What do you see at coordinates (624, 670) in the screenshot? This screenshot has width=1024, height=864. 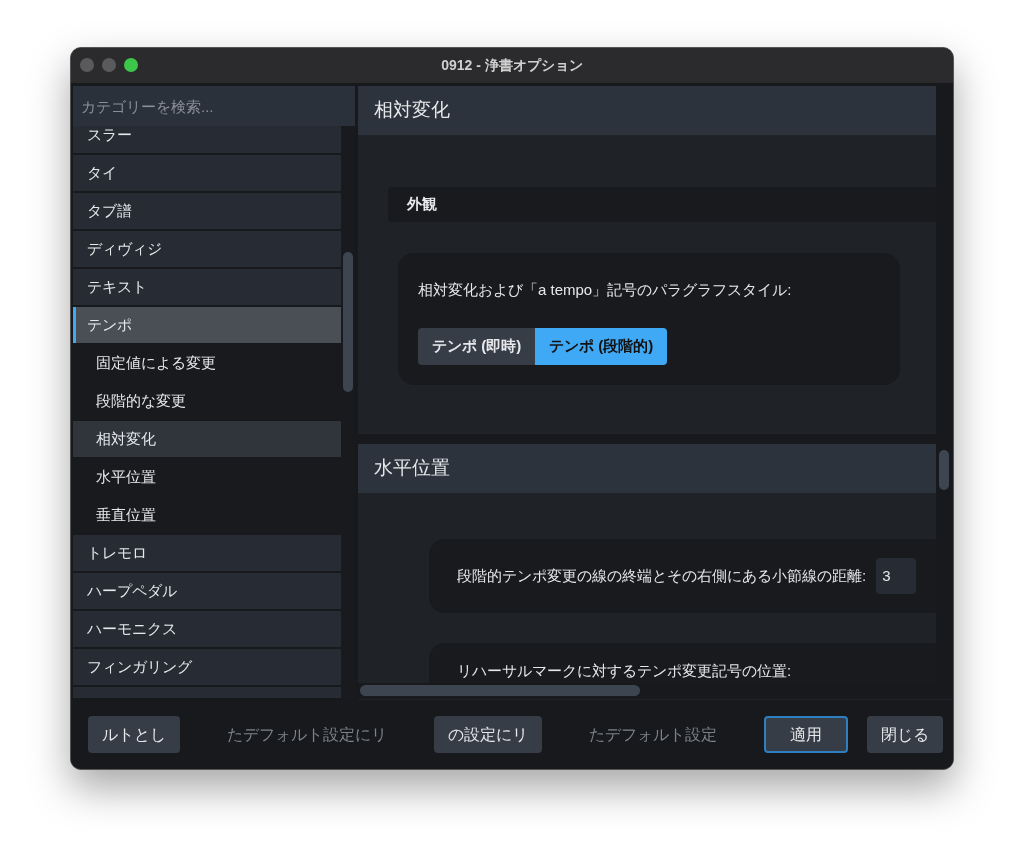 I see `option-label: リハーサルマークに対するテンポ変更記号の位置:` at bounding box center [624, 670].